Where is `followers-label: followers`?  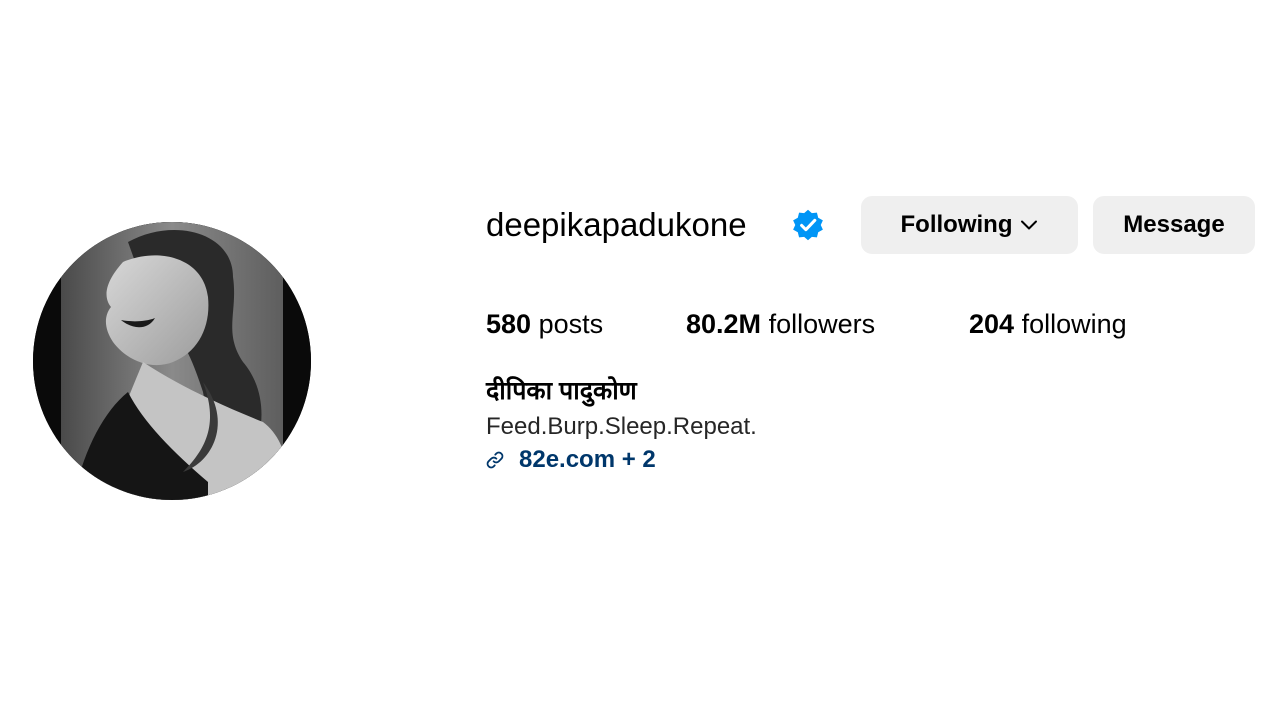 followers-label: followers is located at coordinates (822, 324).